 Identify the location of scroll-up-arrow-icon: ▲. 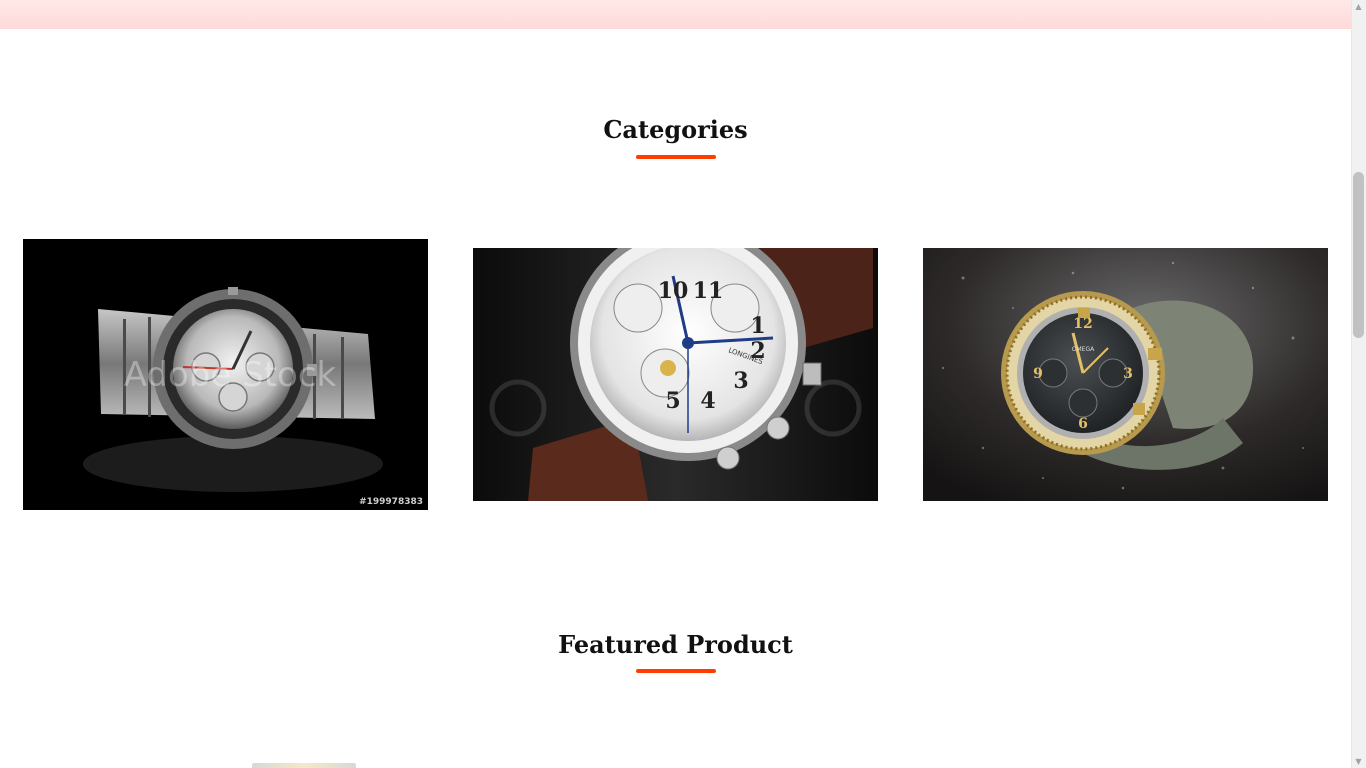
(1358, 6).